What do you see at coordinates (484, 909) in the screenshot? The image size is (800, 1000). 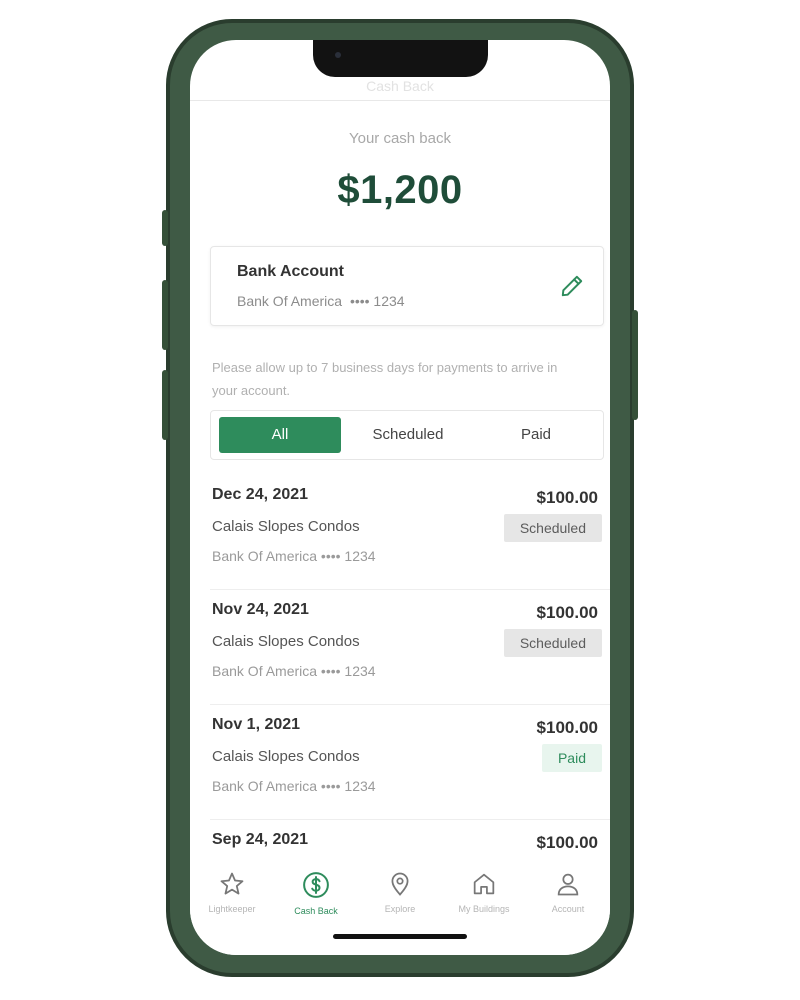 I see `nav-label: My Buildings` at bounding box center [484, 909].